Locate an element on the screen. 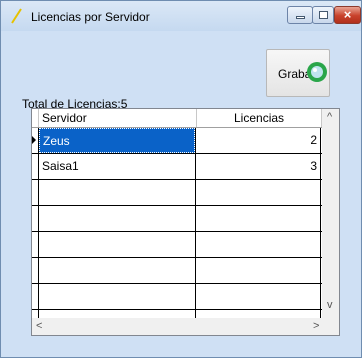 The image size is (362, 358). table-row: Zeus 2 is located at coordinates (185, 141).